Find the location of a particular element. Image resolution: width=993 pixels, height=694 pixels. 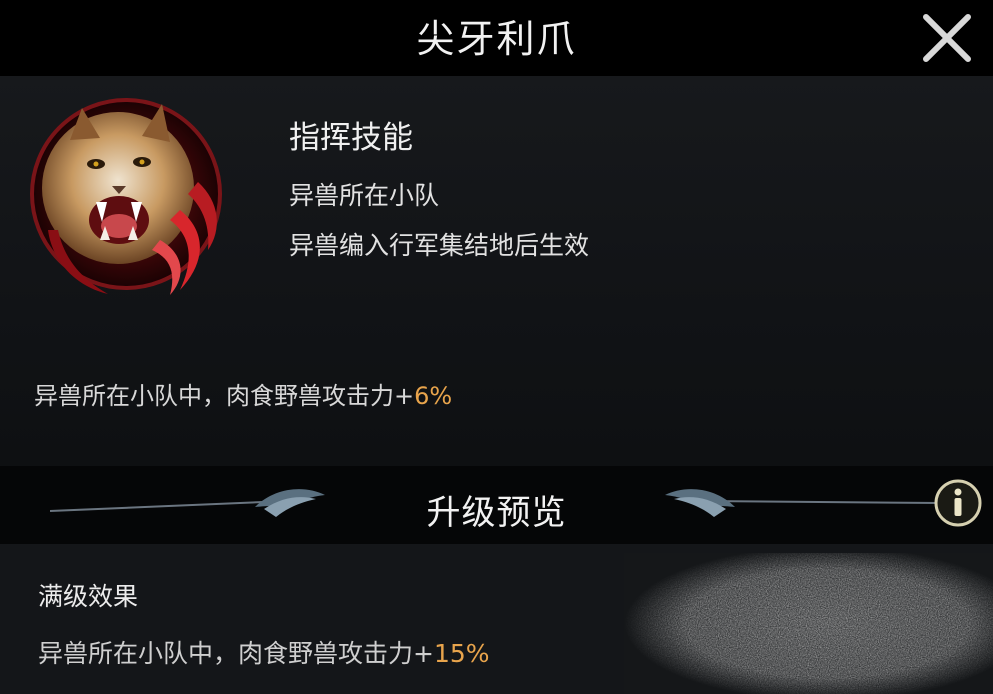

skill-caracal-icon is located at coordinates (126, 196).